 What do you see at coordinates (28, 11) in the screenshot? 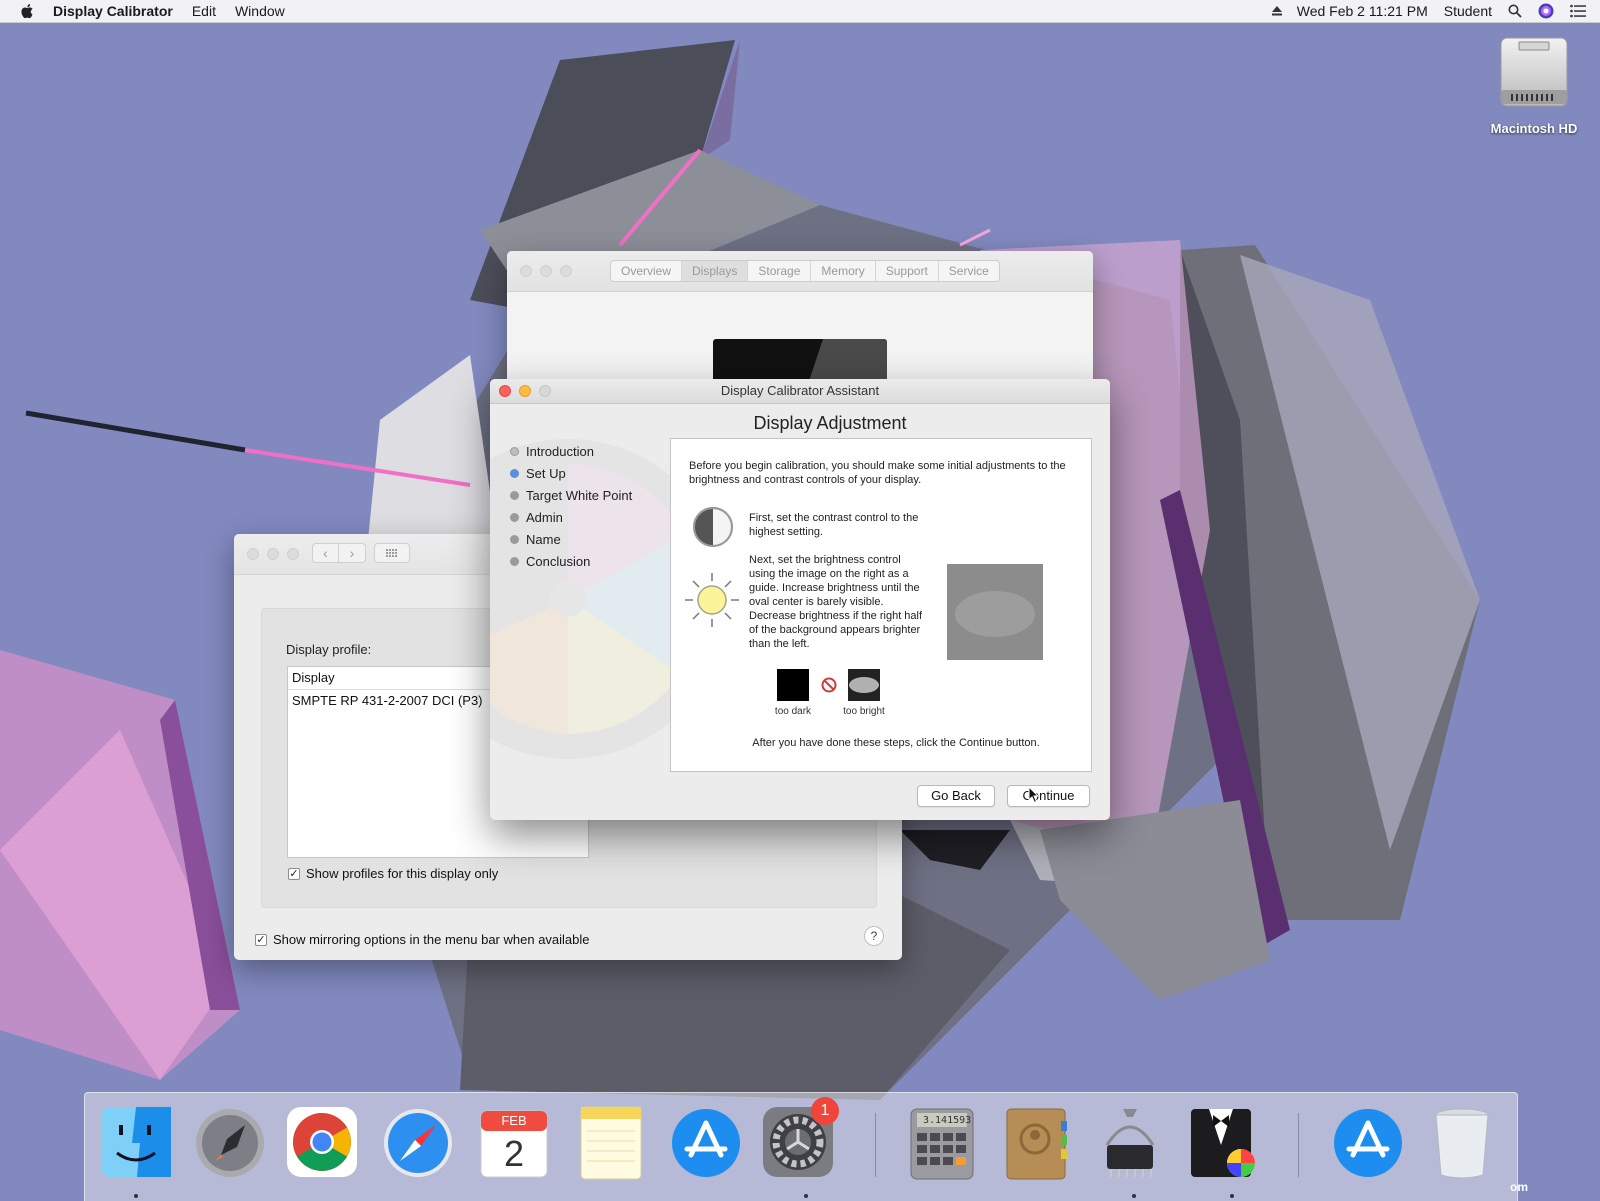
I see `apple-menu-icon` at bounding box center [28, 11].